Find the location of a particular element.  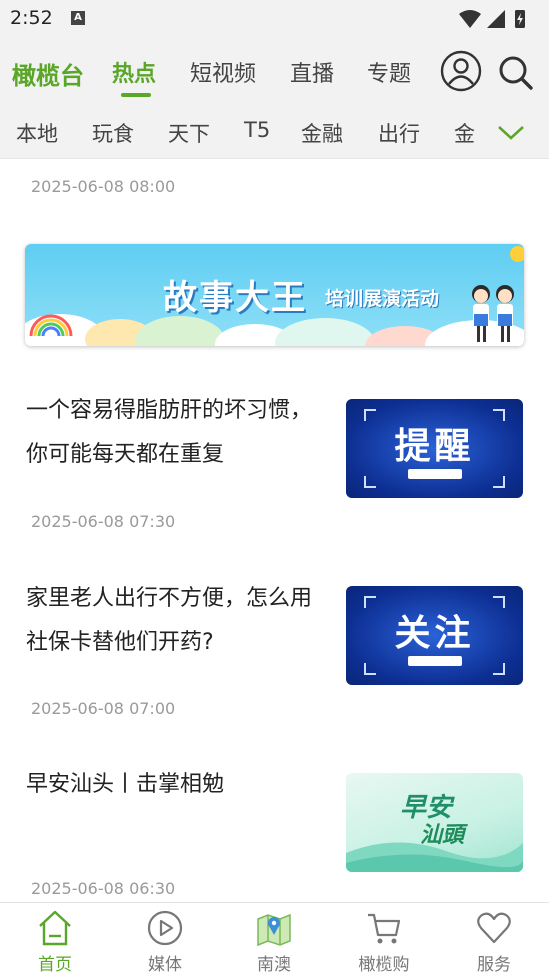

nav-label: 南澳 is located at coordinates (274, 965).